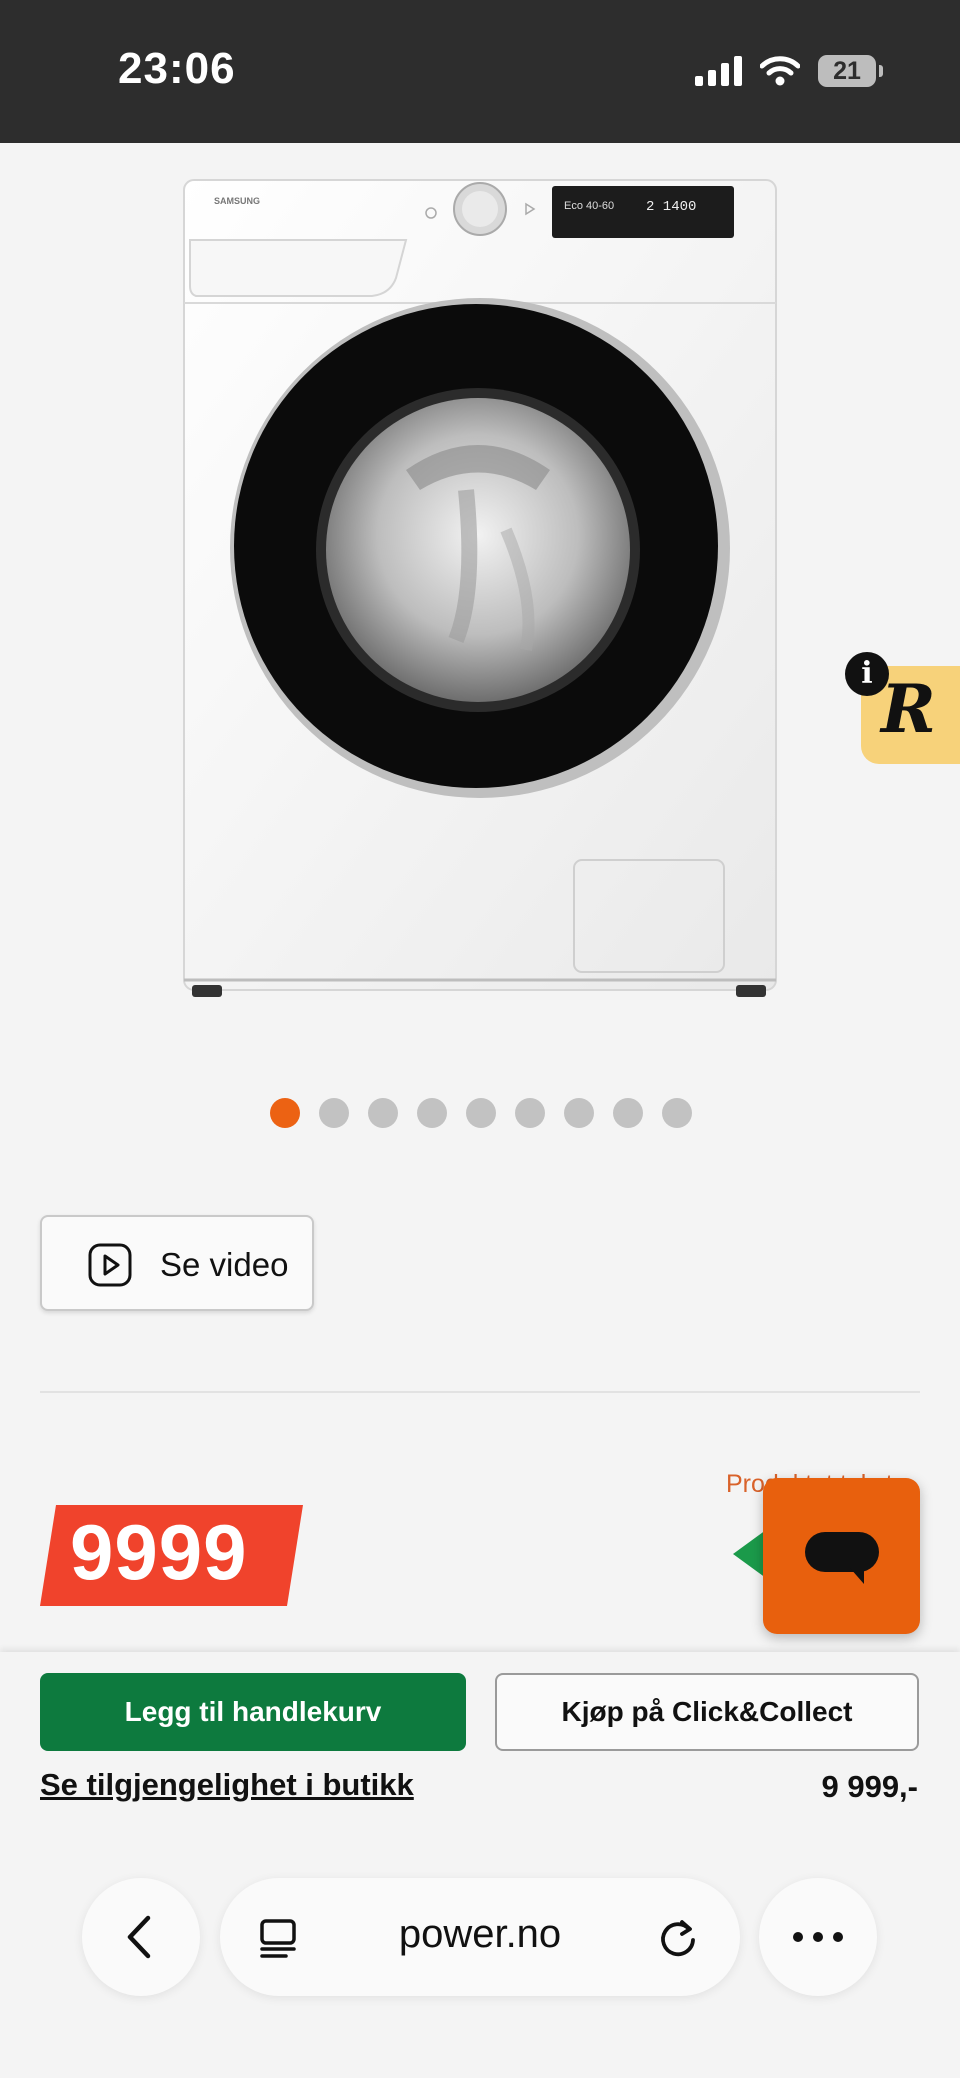  What do you see at coordinates (842, 1552) in the screenshot?
I see `chat-icon` at bounding box center [842, 1552].